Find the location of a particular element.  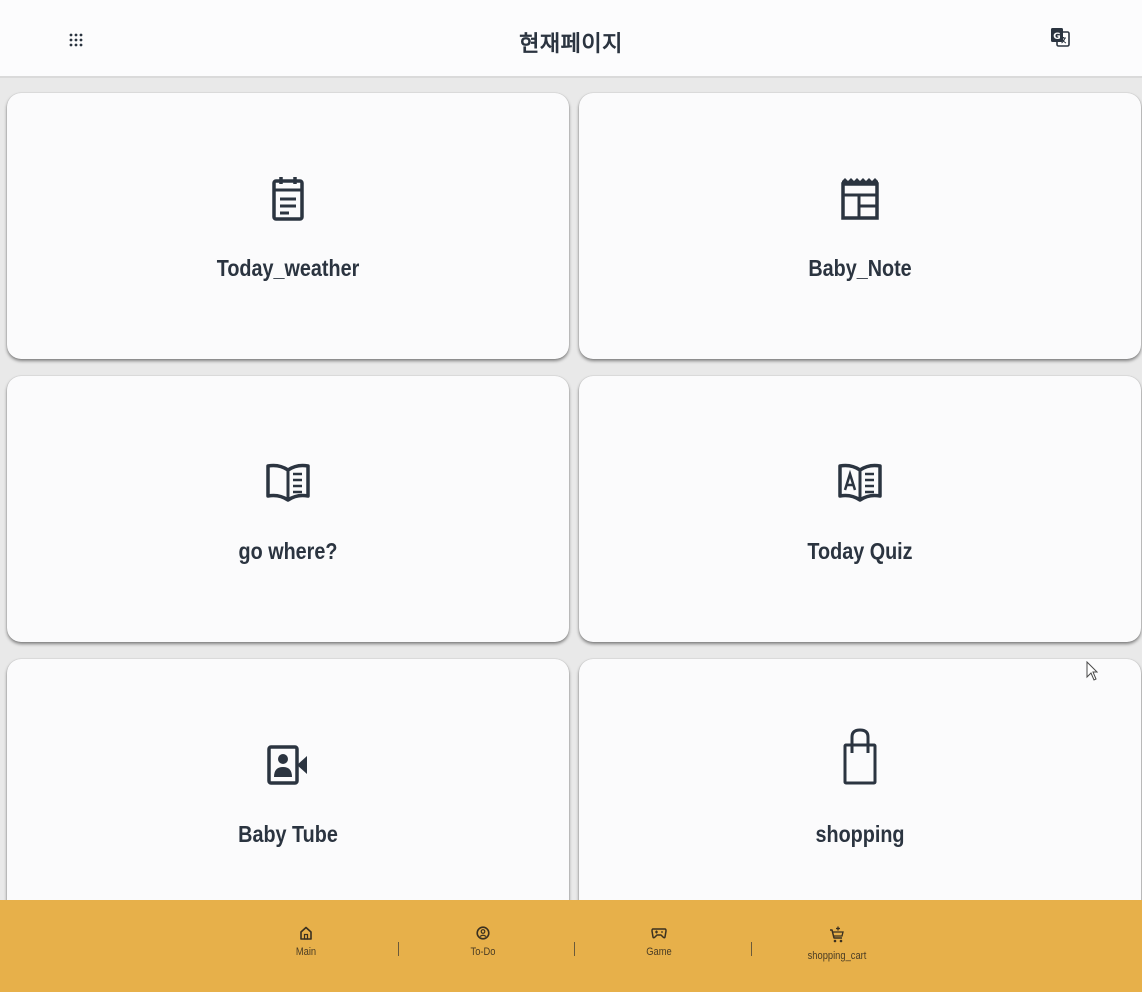

card-today-weather: Today_weather is located at coordinates (288, 226).